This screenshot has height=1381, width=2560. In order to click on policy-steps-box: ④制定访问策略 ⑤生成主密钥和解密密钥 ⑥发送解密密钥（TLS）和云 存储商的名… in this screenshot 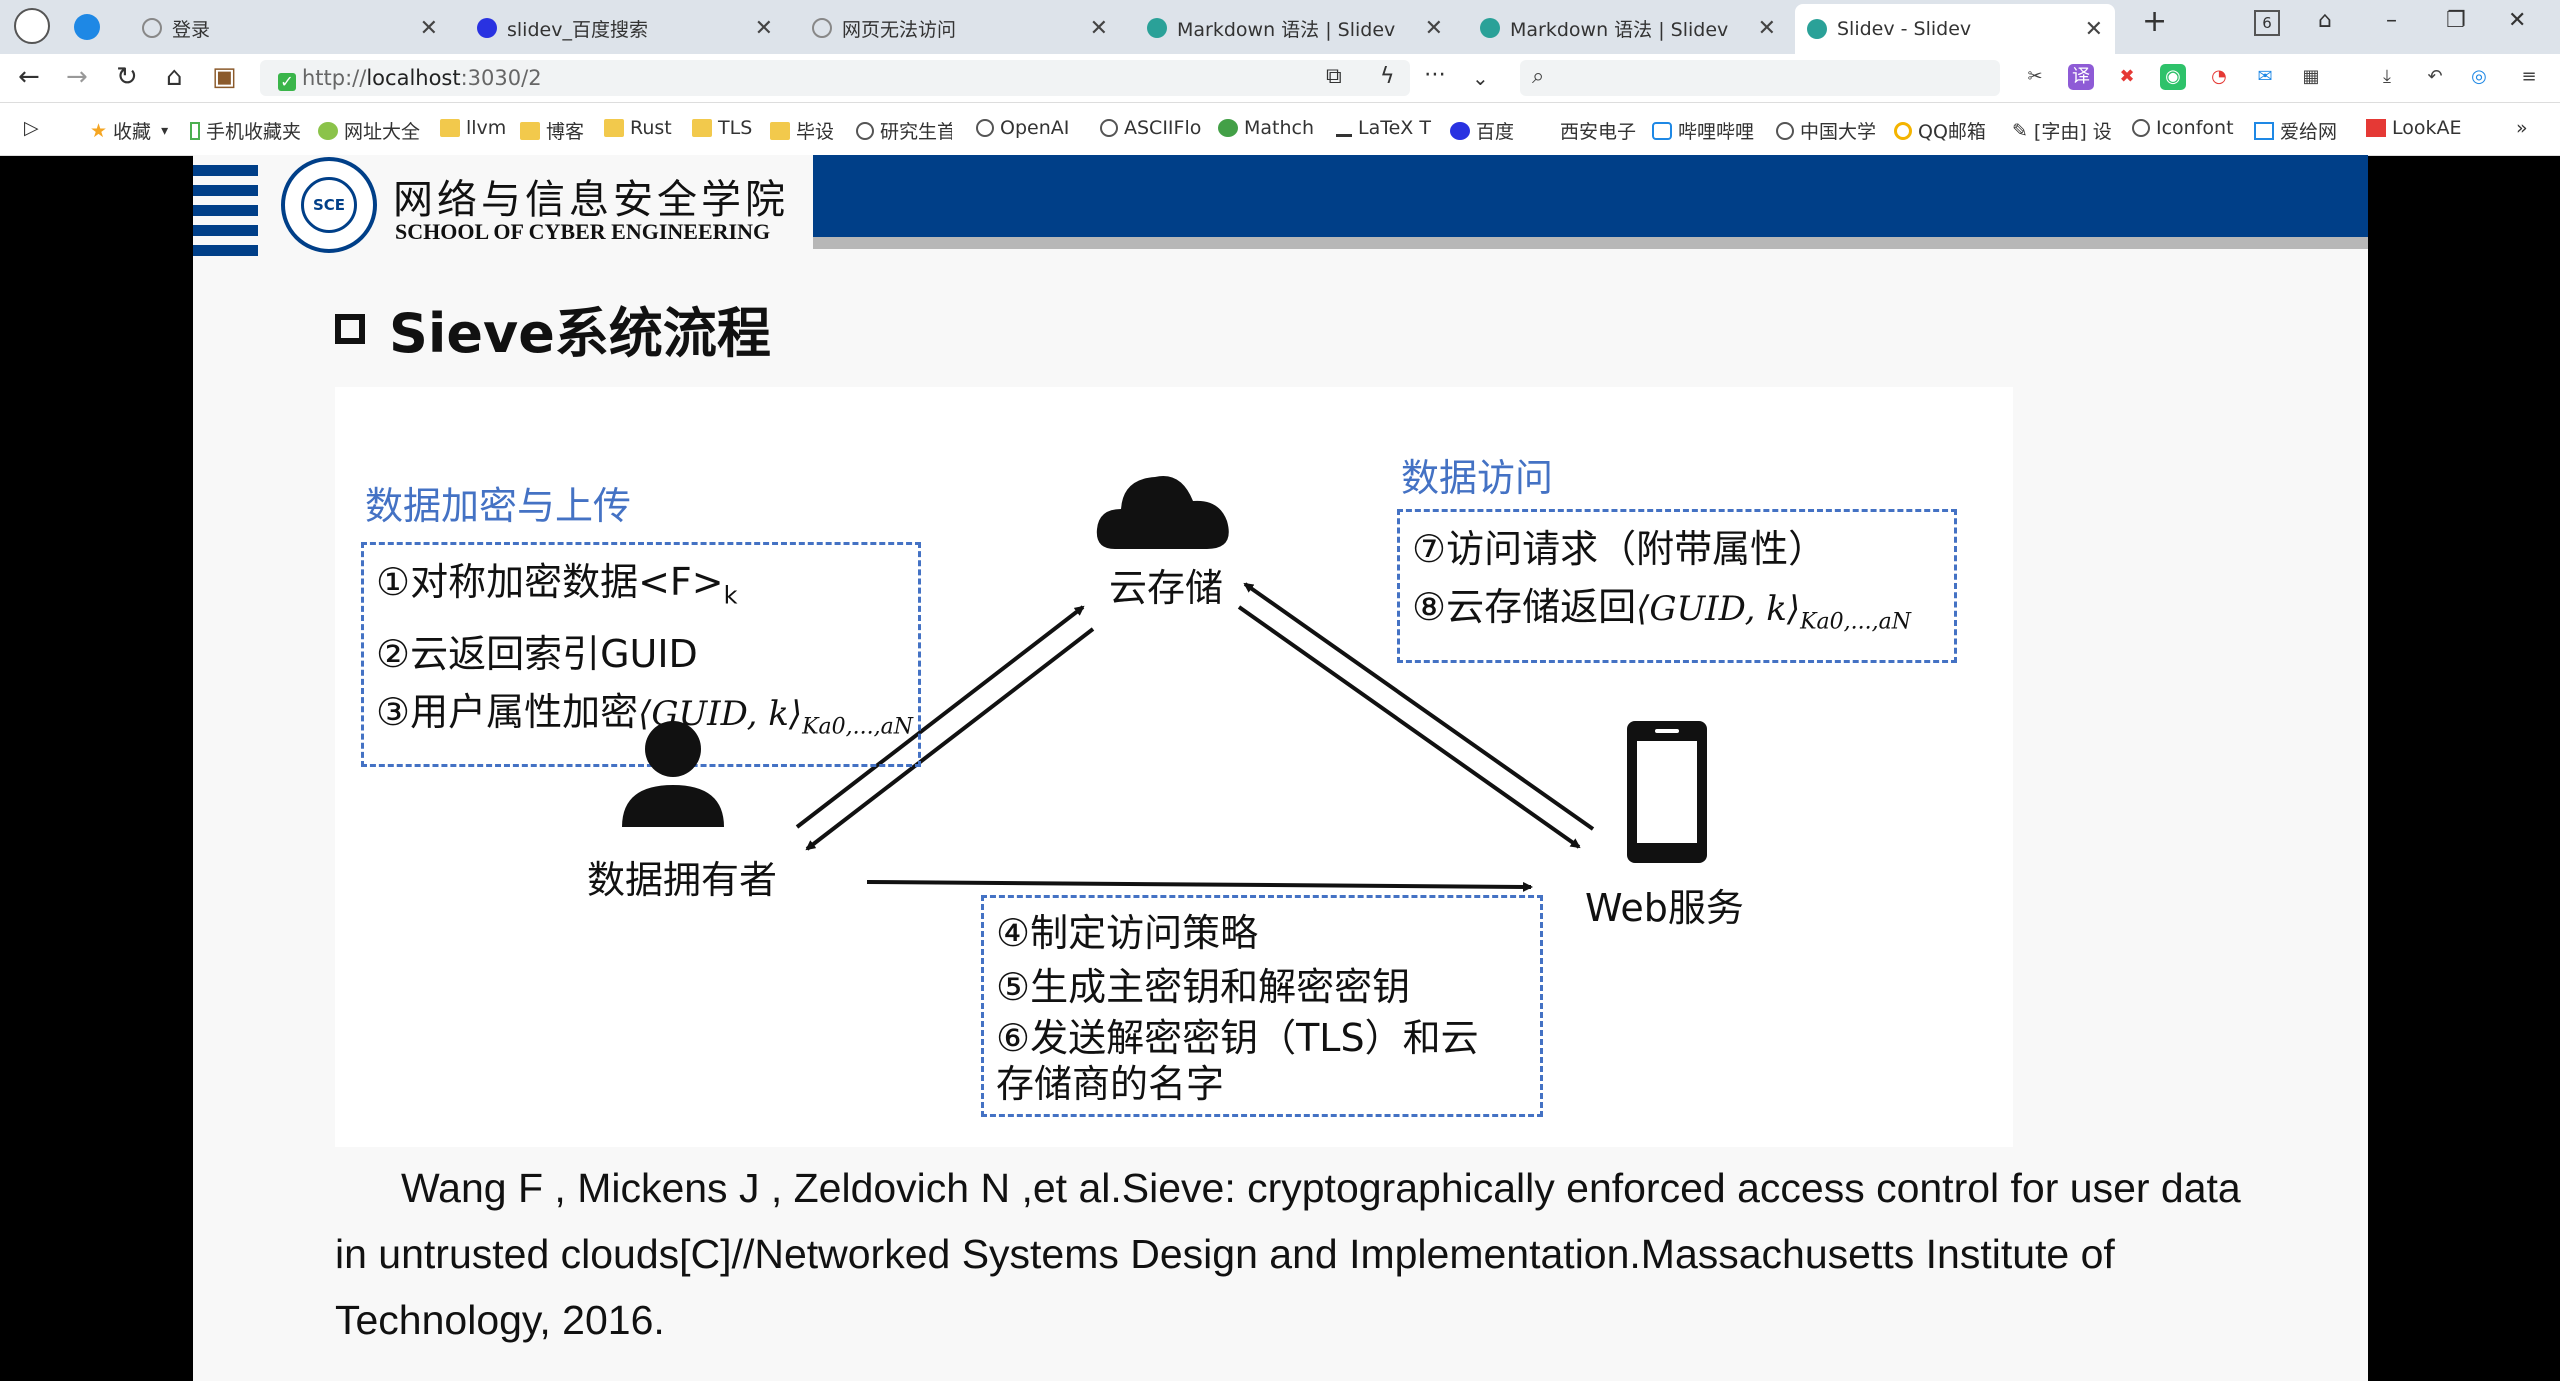, I will do `click(1262, 1006)`.